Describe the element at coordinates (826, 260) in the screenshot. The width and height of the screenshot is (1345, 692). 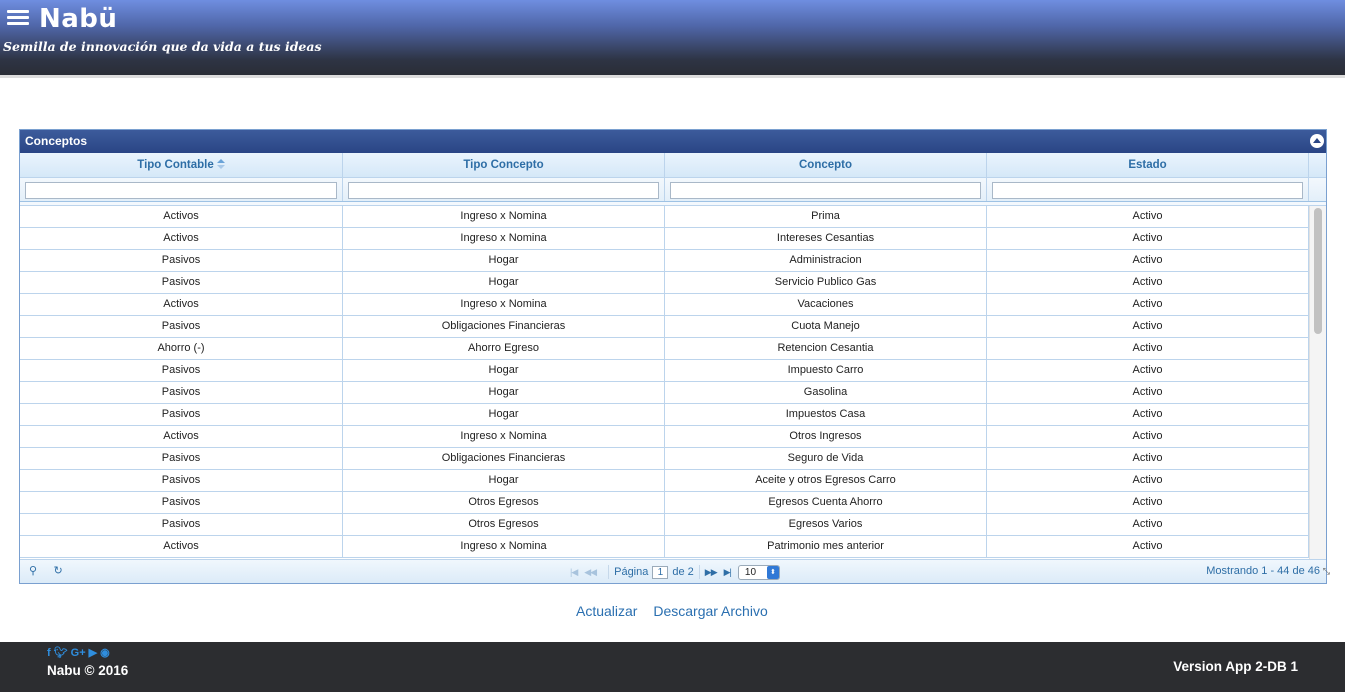
I see `table-cell: Administracion` at that location.